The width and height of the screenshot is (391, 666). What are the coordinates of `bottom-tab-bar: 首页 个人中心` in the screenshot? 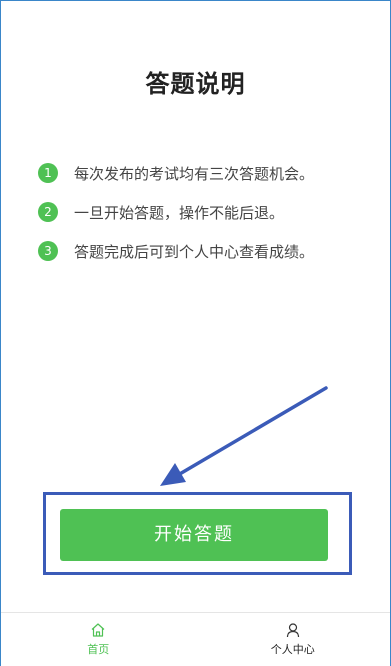 It's located at (195, 639).